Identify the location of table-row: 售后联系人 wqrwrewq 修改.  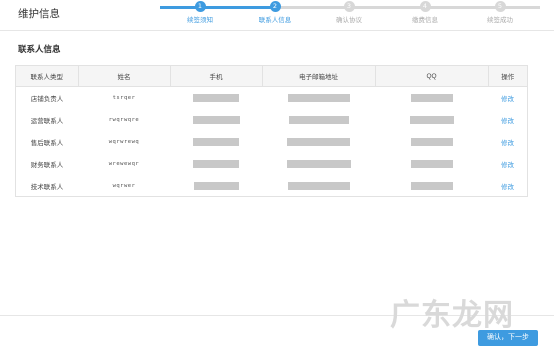
(271, 142).